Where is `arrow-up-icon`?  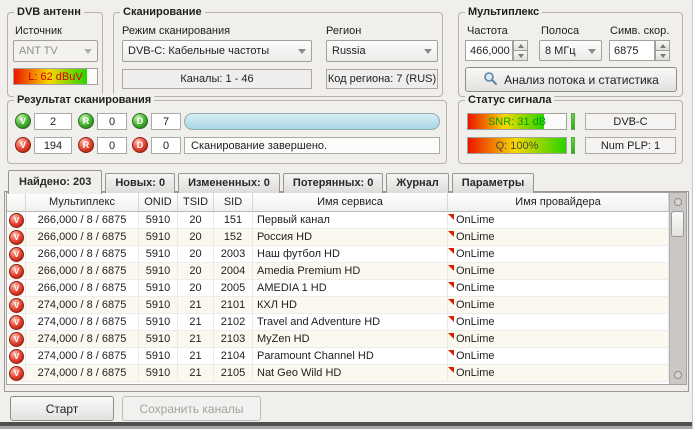 arrow-up-icon is located at coordinates (662, 45).